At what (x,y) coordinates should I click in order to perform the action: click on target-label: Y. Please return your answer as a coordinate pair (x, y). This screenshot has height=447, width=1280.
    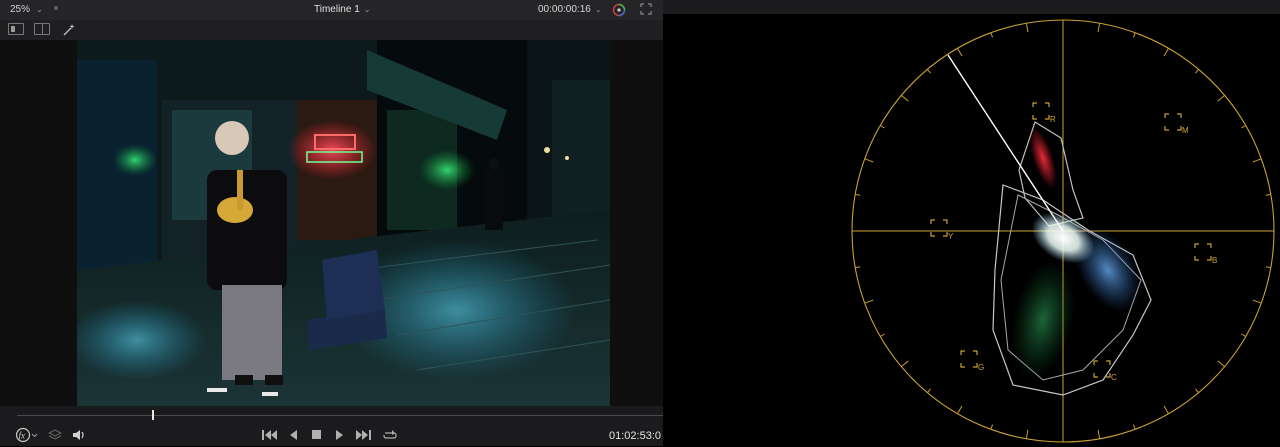
    Looking at the image, I should click on (951, 236).